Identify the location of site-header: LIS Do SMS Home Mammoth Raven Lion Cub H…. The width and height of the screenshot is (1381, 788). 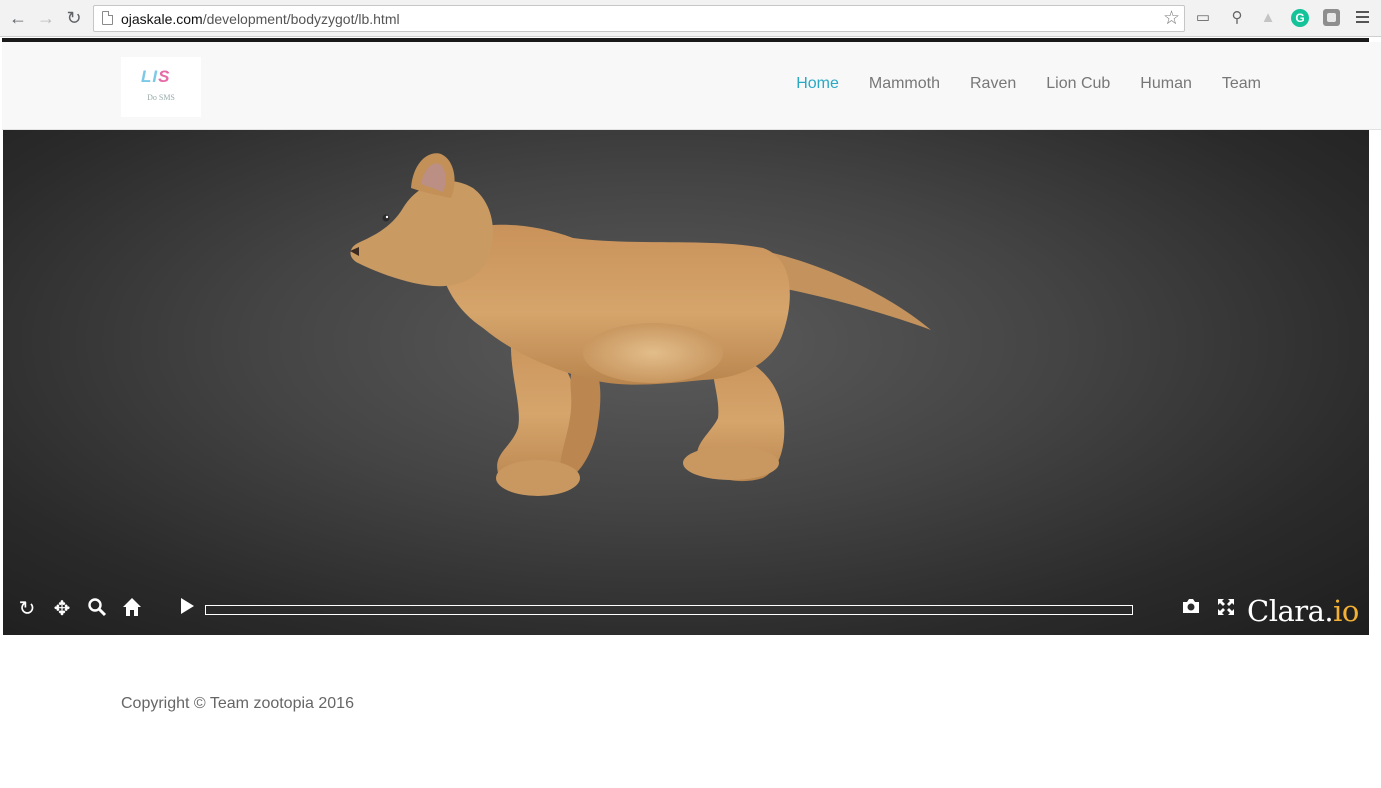
(691, 86).